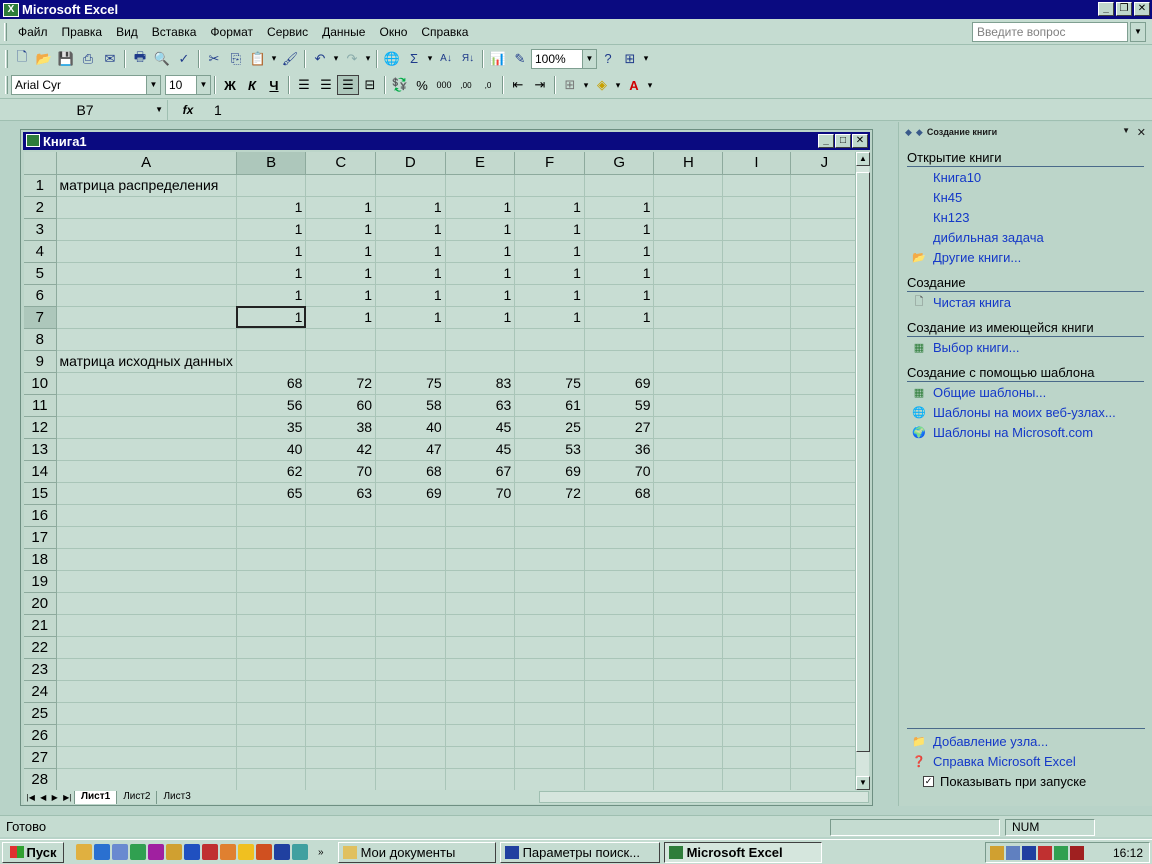  I want to click on font-size-select: 10 ▼, so click(188, 85).